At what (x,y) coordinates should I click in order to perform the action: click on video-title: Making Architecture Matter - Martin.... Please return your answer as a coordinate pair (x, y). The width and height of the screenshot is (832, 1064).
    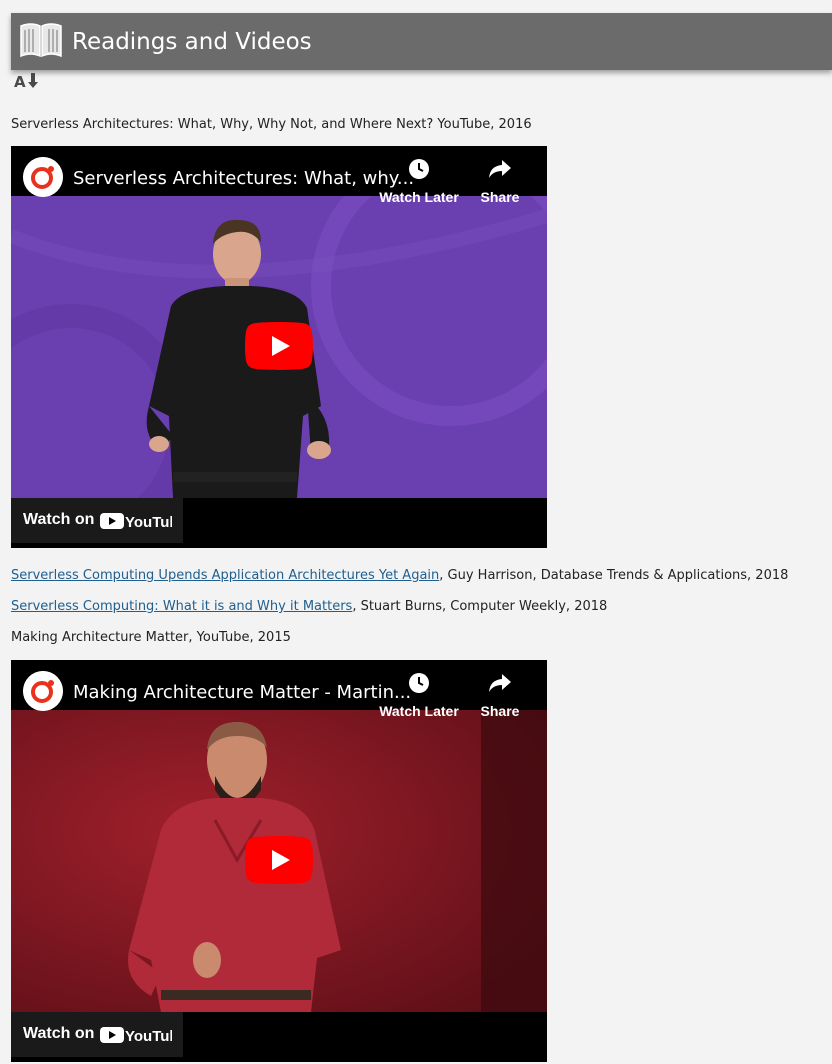
    Looking at the image, I should click on (242, 692).